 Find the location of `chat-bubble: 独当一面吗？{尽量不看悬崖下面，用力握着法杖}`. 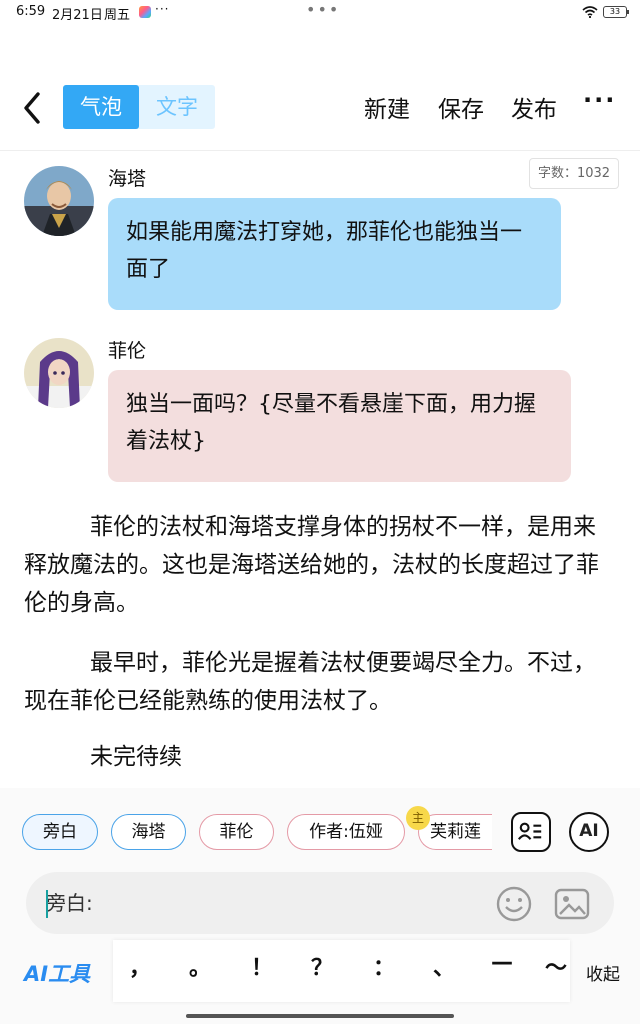

chat-bubble: 独当一面吗？{尽量不看悬崖下面，用力握着法杖} is located at coordinates (339, 426).